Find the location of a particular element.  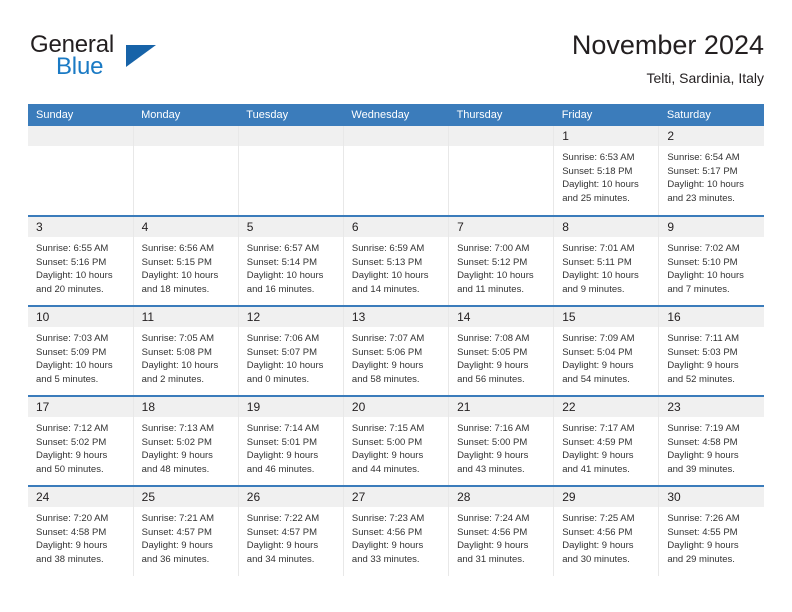

weekday-header-sunday: Sunday is located at coordinates (81, 115).